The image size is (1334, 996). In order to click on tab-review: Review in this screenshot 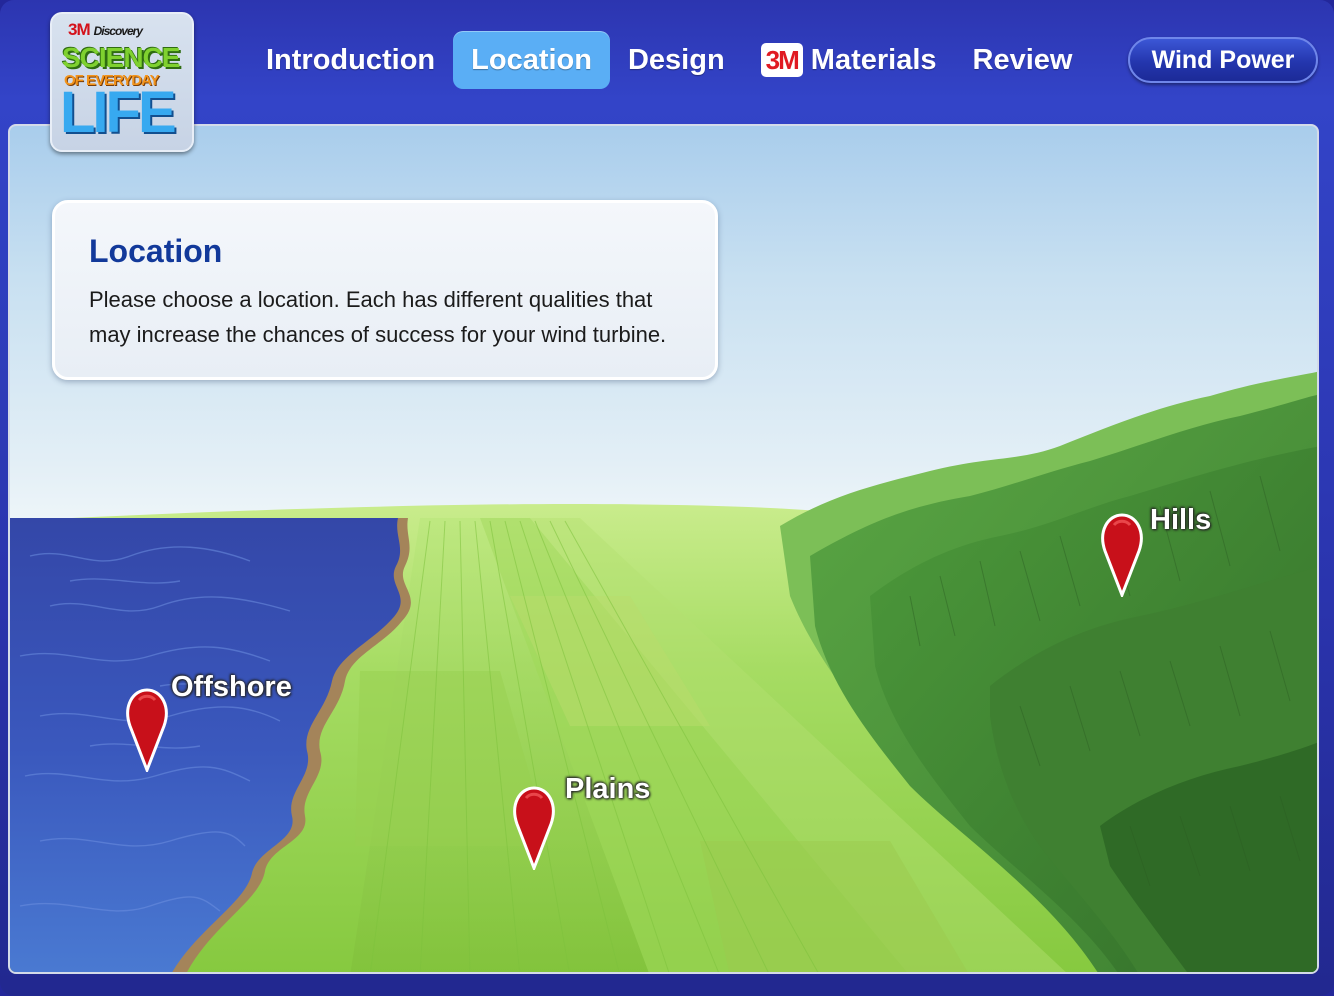, I will do `click(1023, 60)`.